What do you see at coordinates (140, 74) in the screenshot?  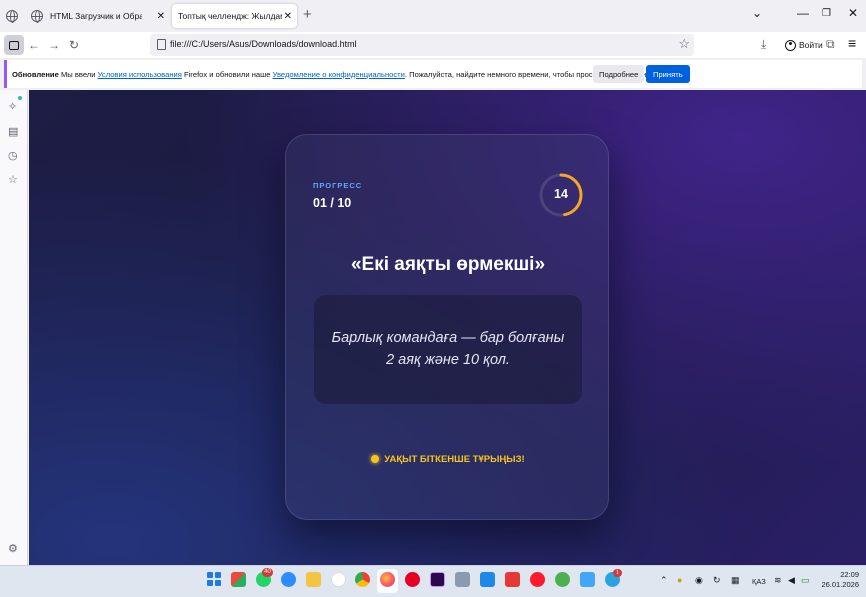 I see `terms-link: Условия использования` at bounding box center [140, 74].